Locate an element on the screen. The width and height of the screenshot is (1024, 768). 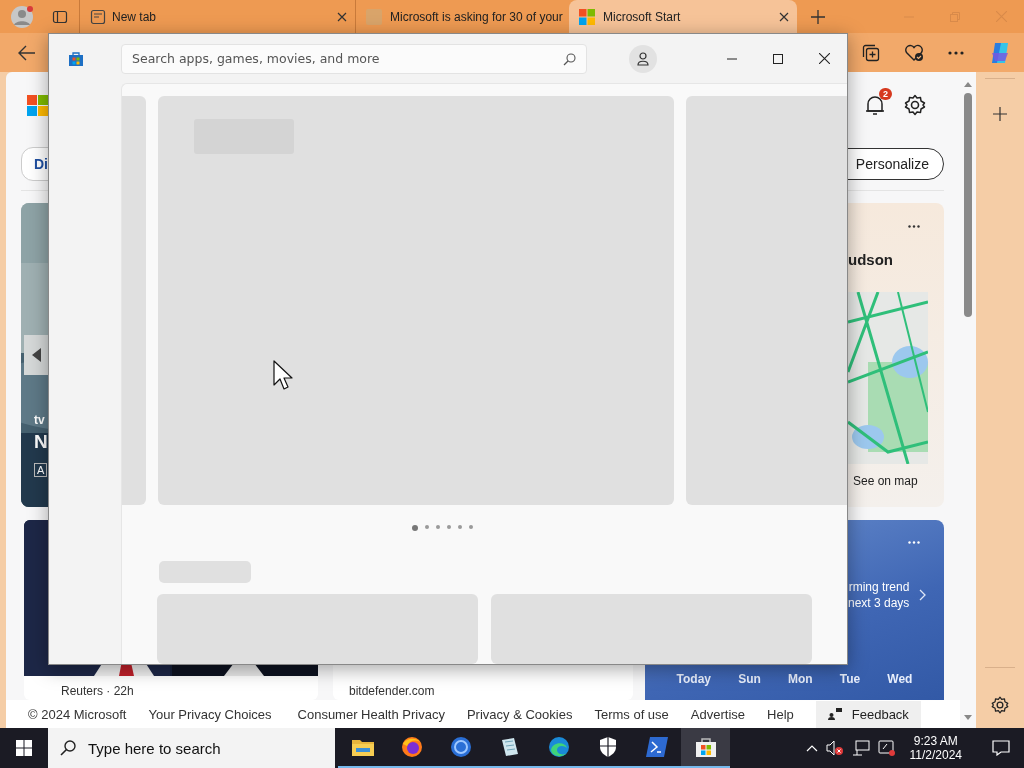
heart-icon is located at coordinates (914, 52).